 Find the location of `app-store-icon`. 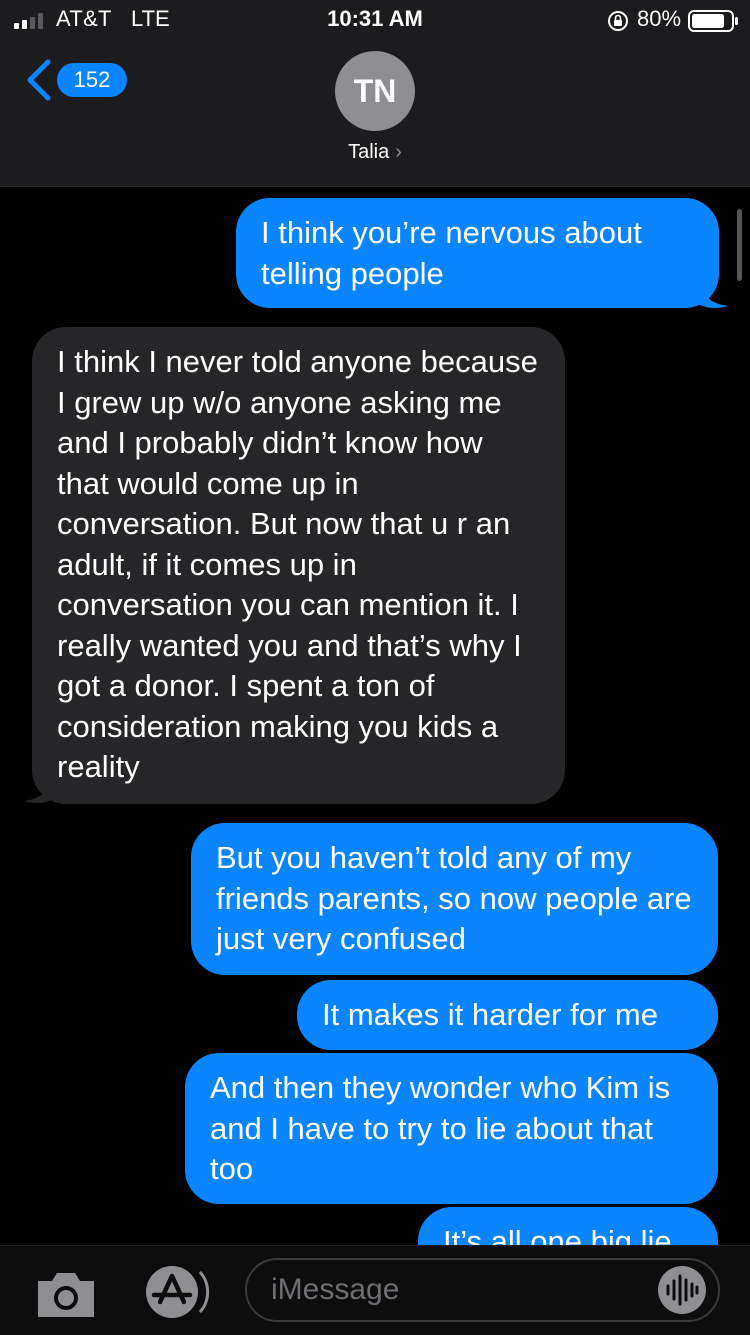

app-store-icon is located at coordinates (176, 1292).